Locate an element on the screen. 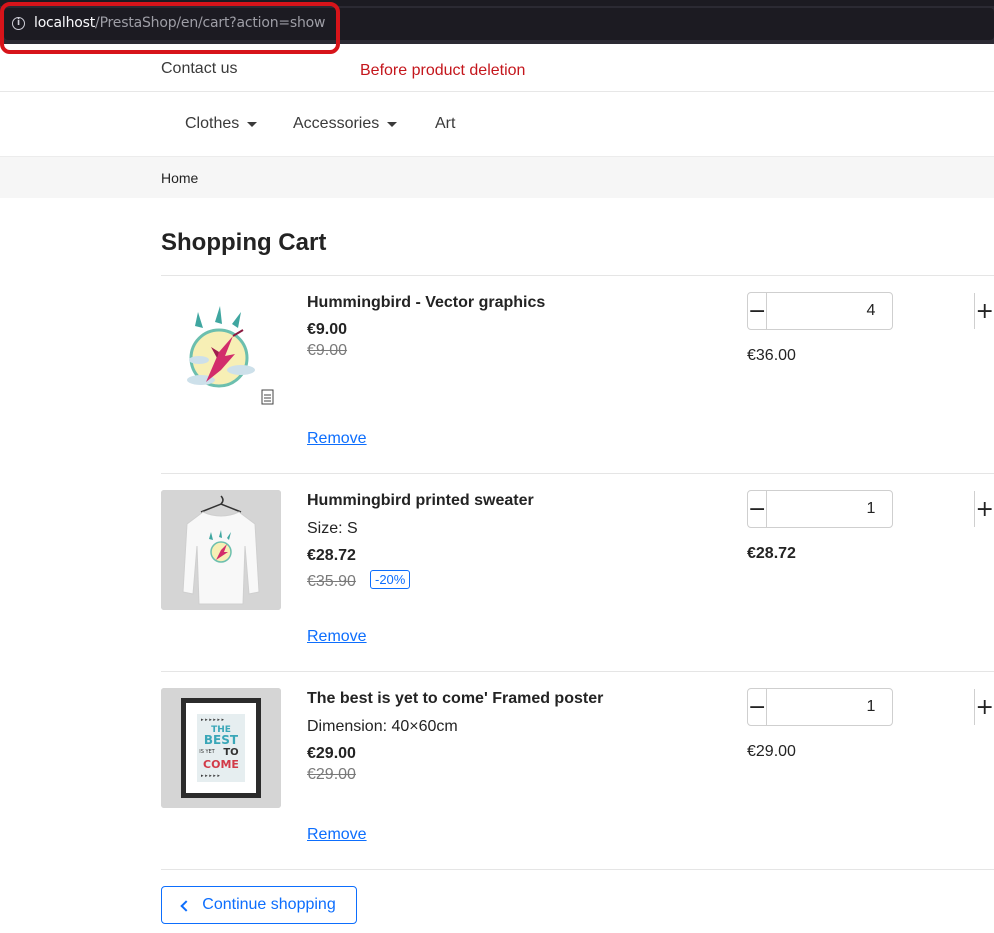 This screenshot has width=994, height=933. menu-art: Art is located at coordinates (445, 124).